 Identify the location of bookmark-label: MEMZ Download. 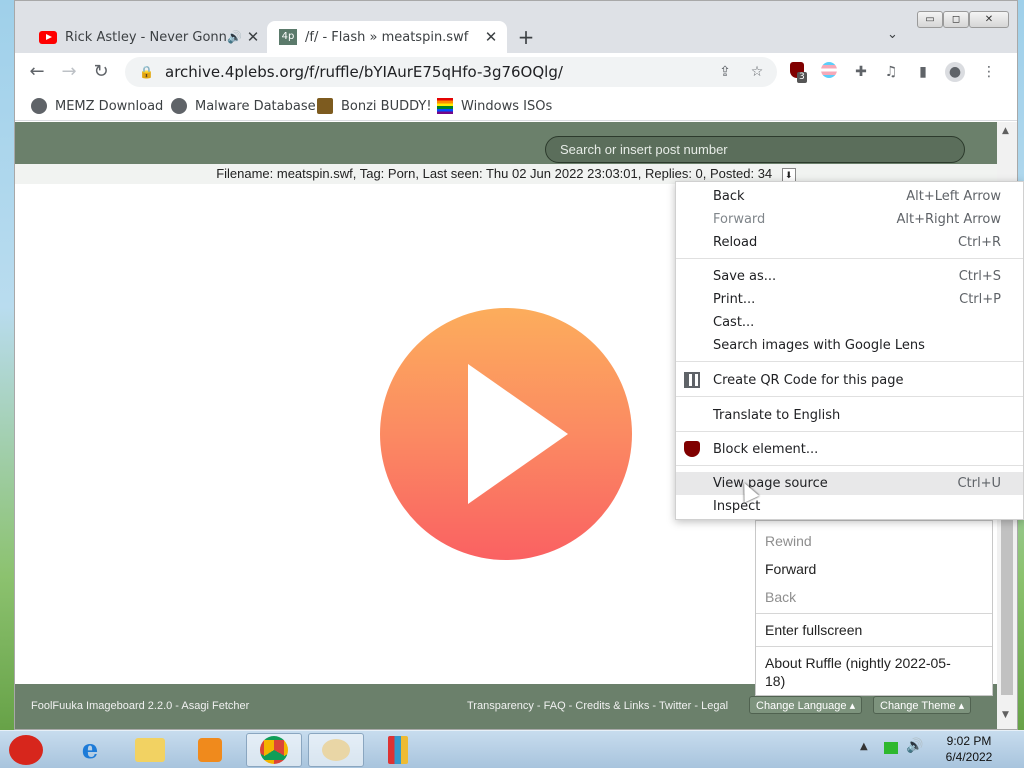
(109, 106).